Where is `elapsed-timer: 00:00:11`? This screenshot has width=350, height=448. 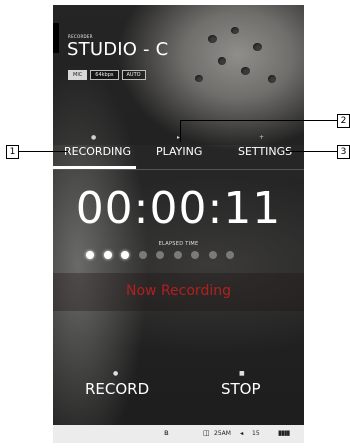 elapsed-timer: 00:00:11 is located at coordinates (178, 208).